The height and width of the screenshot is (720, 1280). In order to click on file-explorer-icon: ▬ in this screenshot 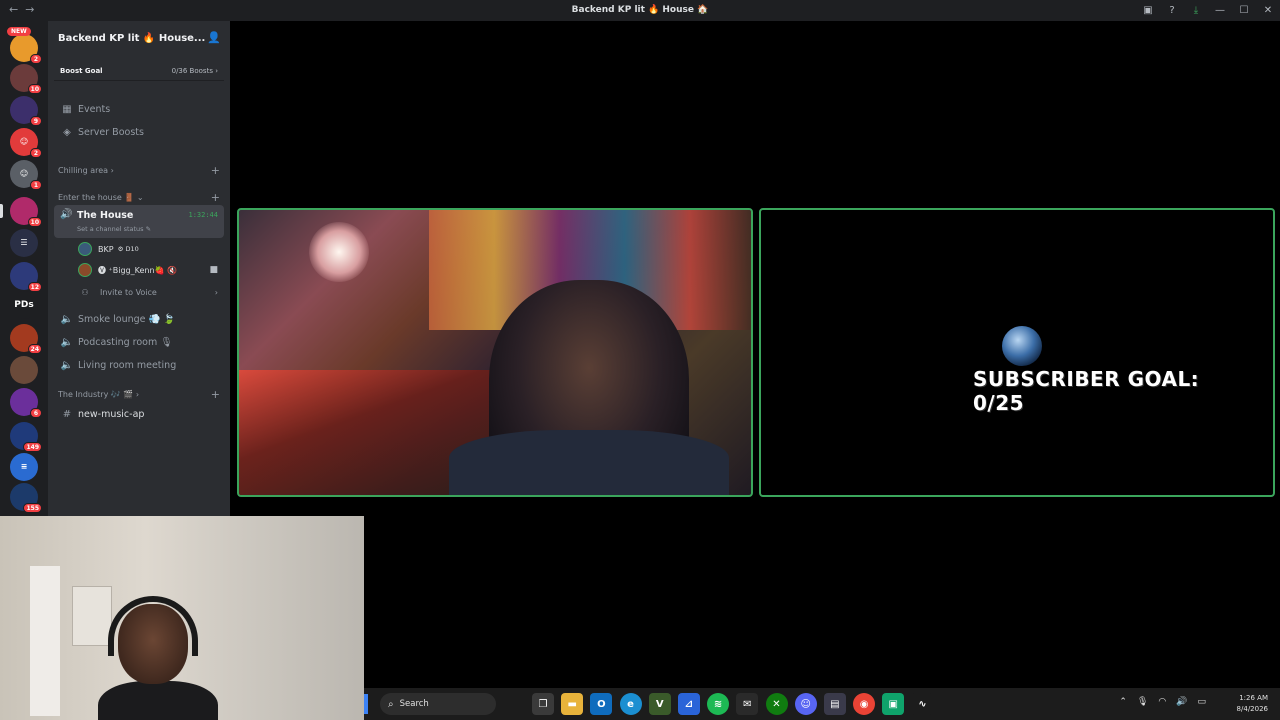, I will do `click(572, 704)`.